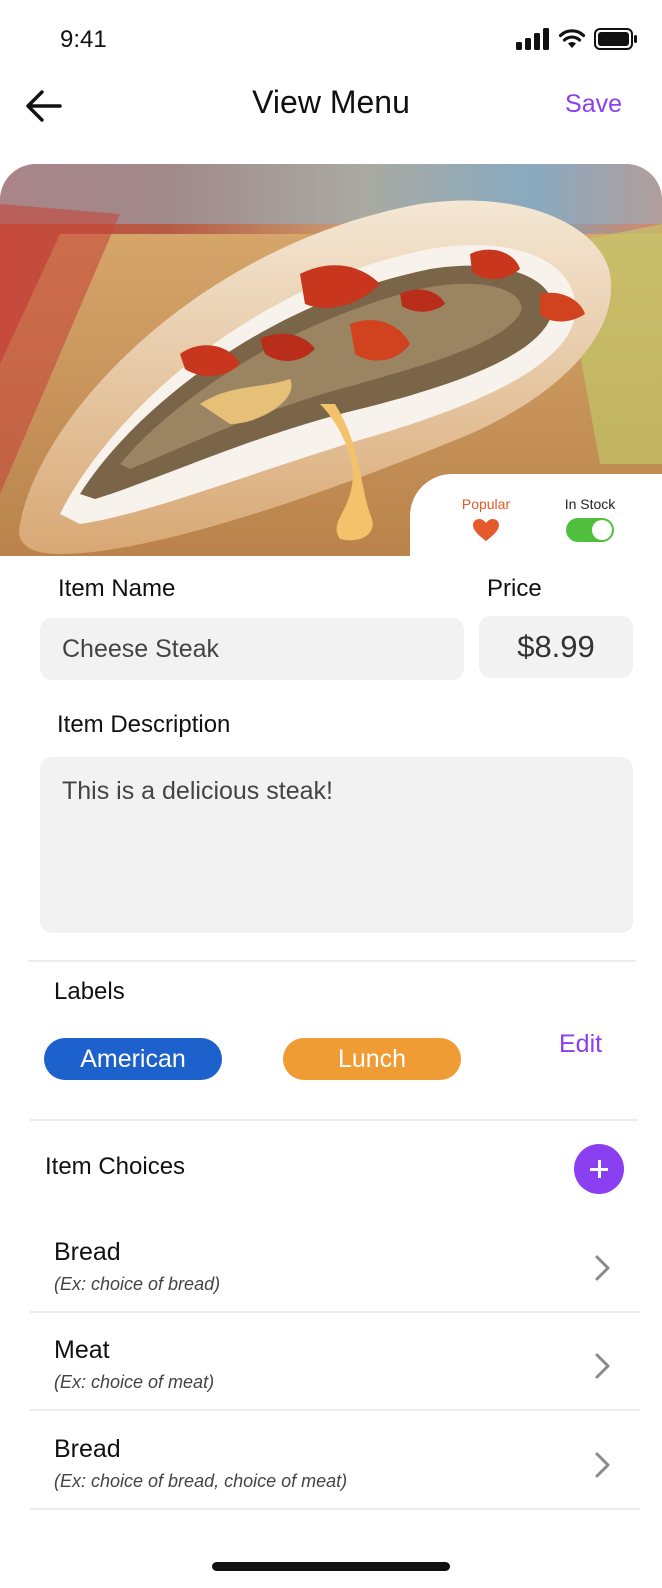 The image size is (662, 1588). Describe the element at coordinates (335, 1269) in the screenshot. I see `choice-row: Bread (Ex: choice of bread)` at that location.